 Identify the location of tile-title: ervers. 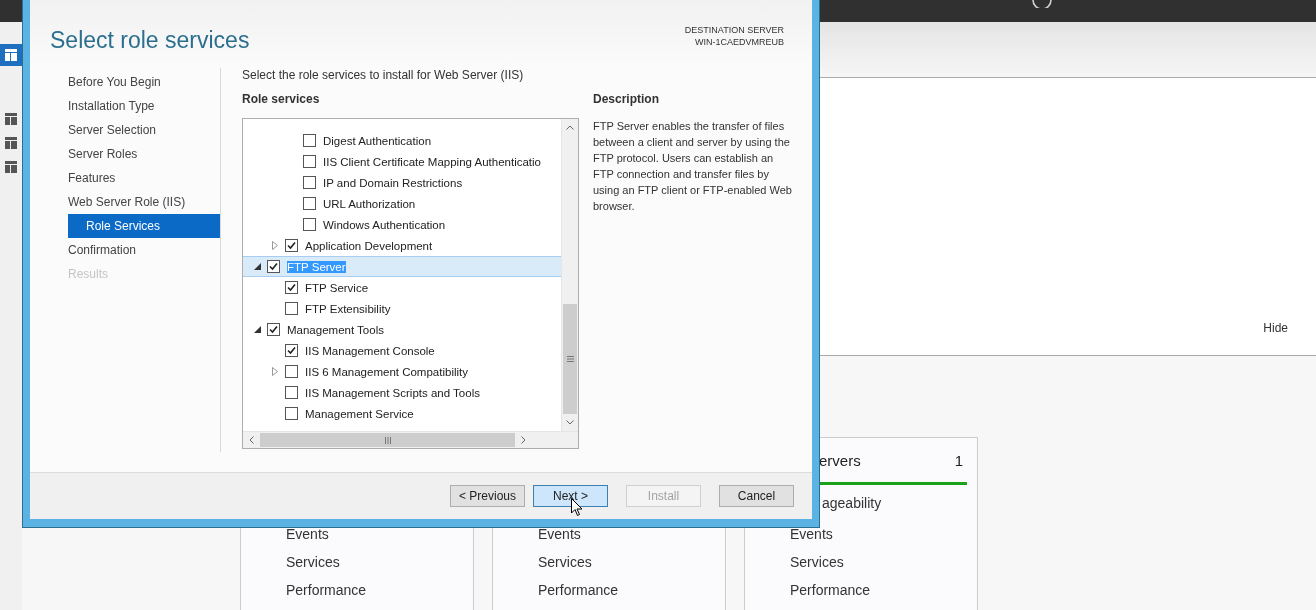
(840, 460).